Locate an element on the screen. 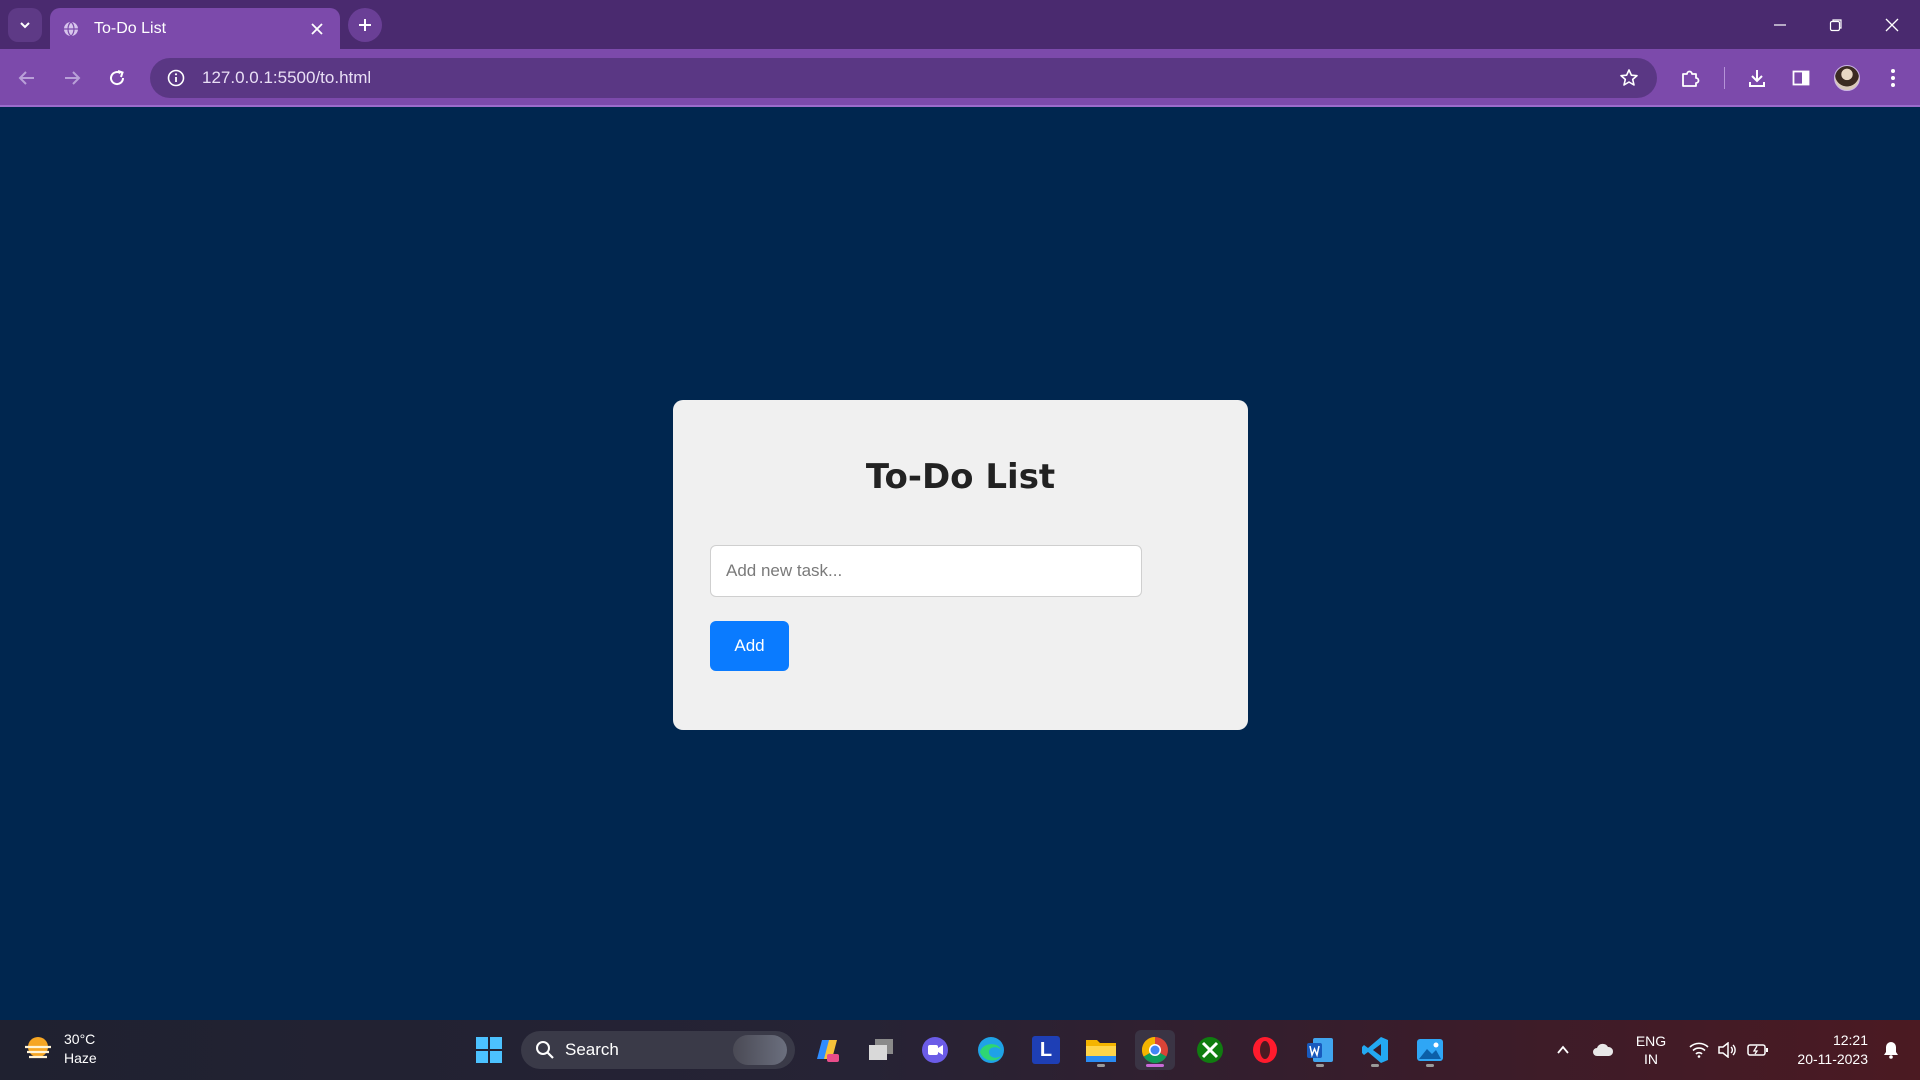 The image size is (1920, 1080). minimize-button is located at coordinates (1780, 24).